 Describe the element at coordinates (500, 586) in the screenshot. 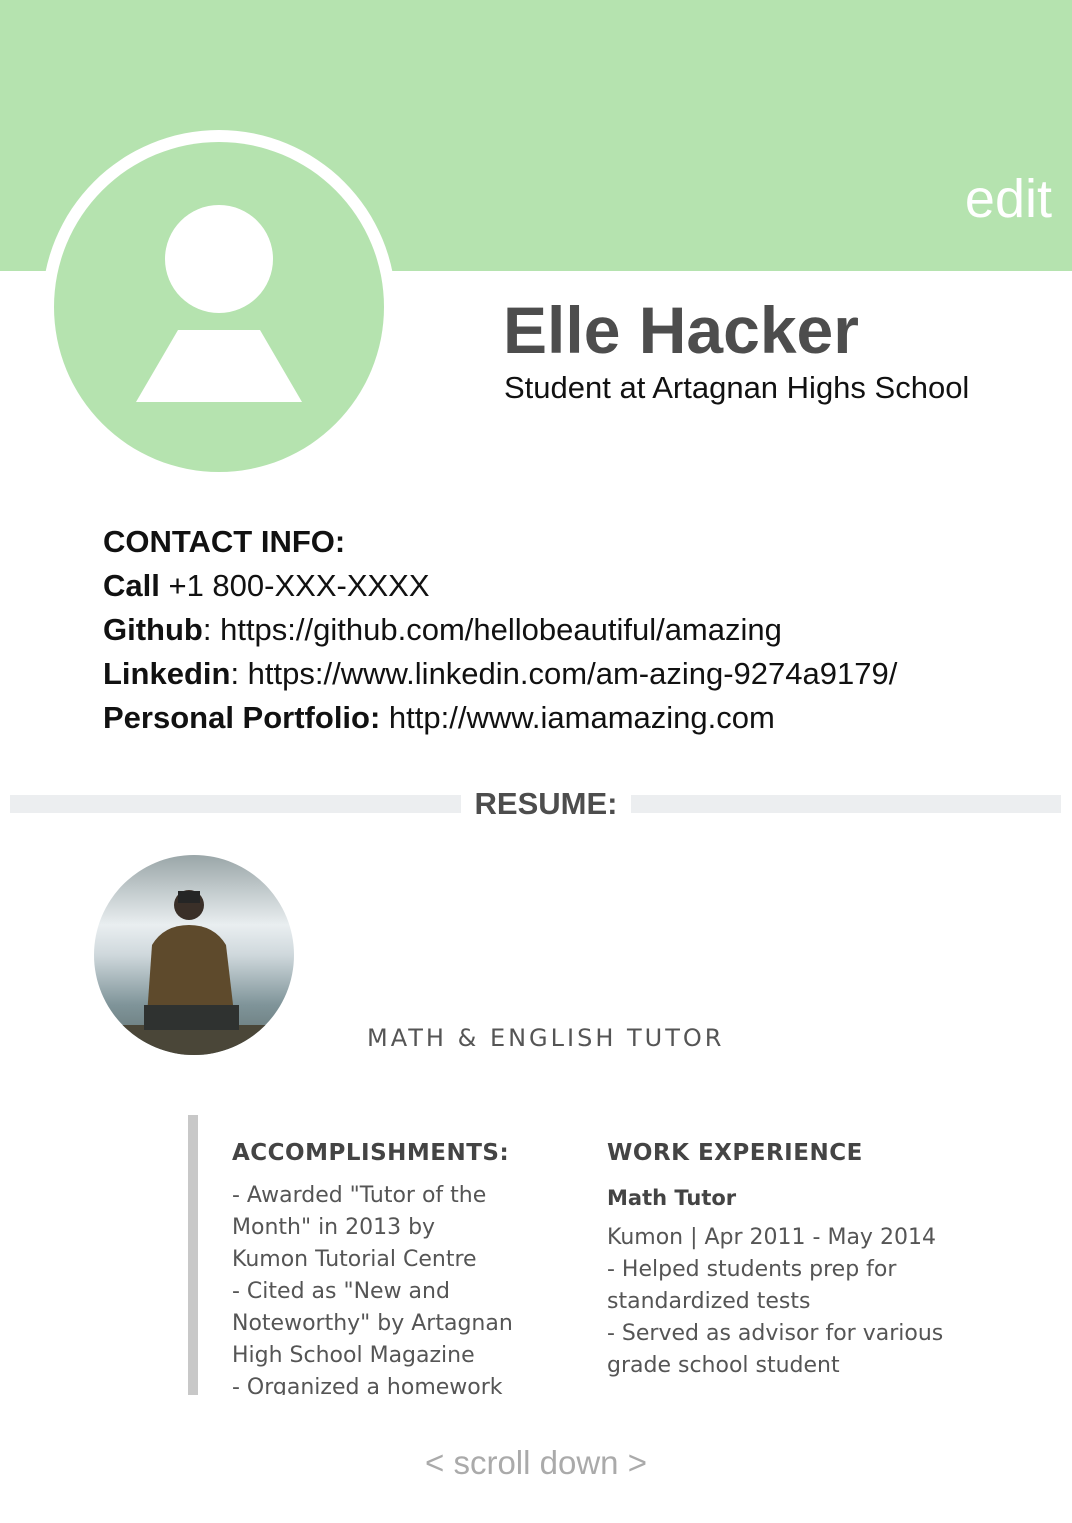

I see `contact-call-row: Call +1 800-XXX-XXXX` at that location.